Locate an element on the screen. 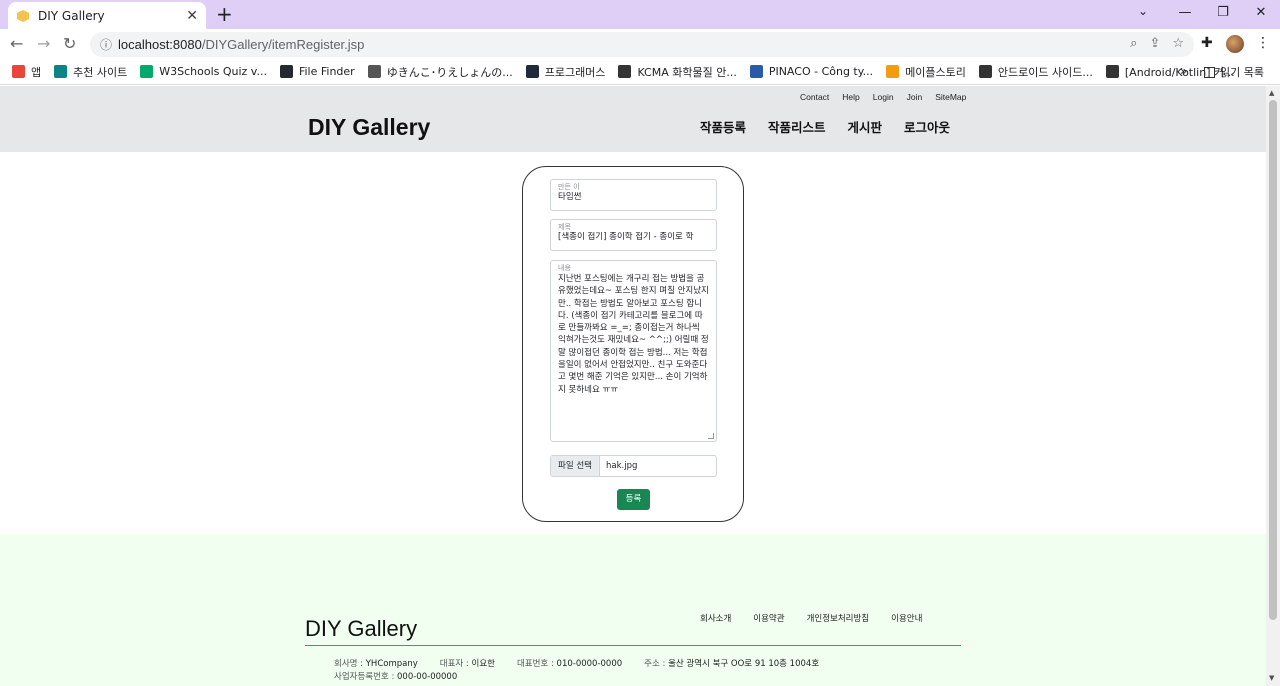  new-tab-icon: + is located at coordinates (224, 14).